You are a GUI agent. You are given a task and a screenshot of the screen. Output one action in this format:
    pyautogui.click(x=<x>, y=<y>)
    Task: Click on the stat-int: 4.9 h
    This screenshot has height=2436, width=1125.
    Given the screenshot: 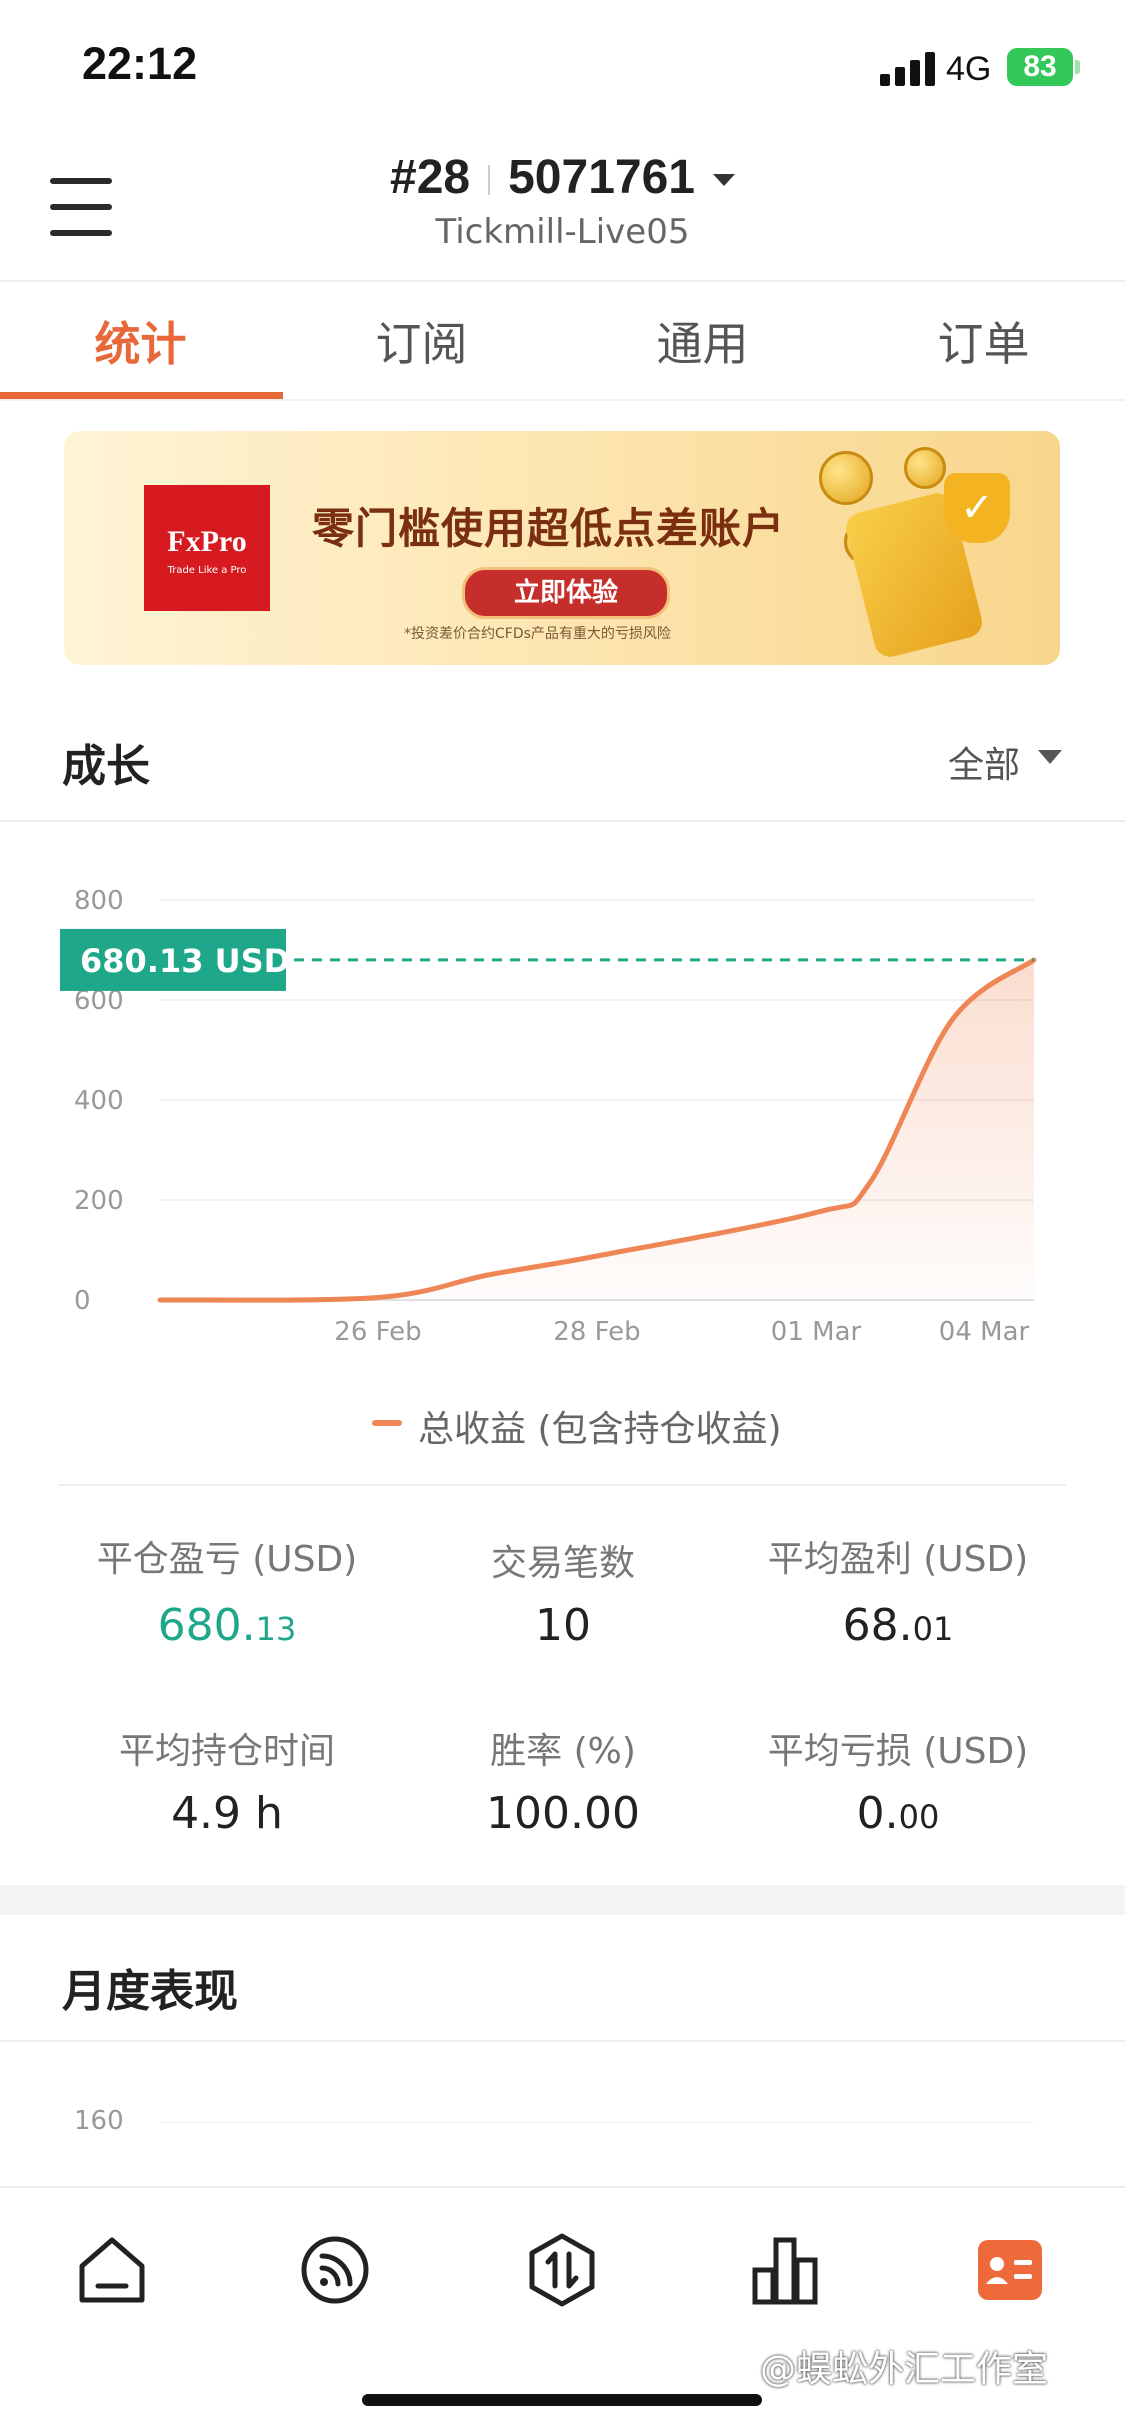 What is the action you would take?
    pyautogui.click(x=227, y=1813)
    